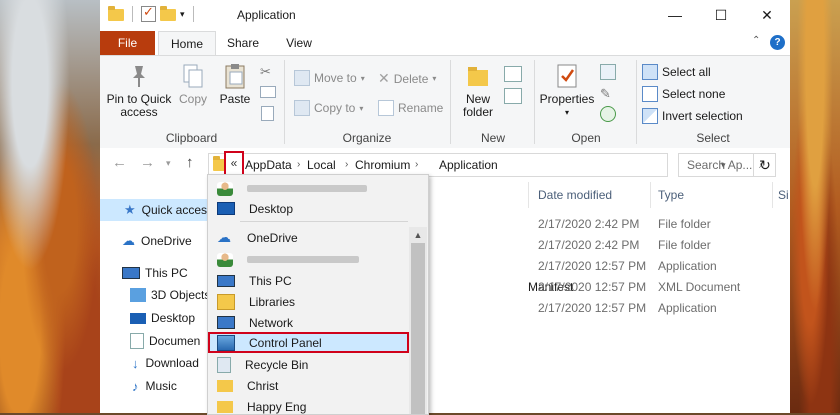  I want to click on menu-item-folder: Happy Eng, so click(308, 405).